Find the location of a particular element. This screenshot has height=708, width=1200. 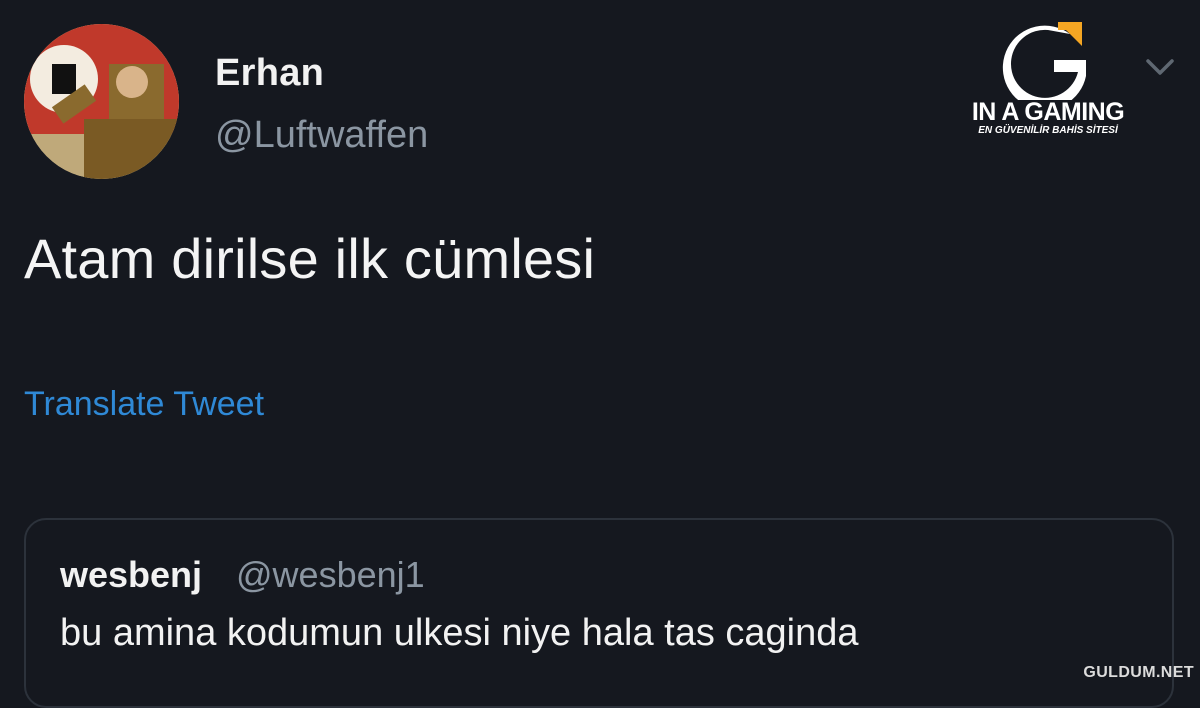

translate-tweet-link: Translate Tweet is located at coordinates (144, 404).